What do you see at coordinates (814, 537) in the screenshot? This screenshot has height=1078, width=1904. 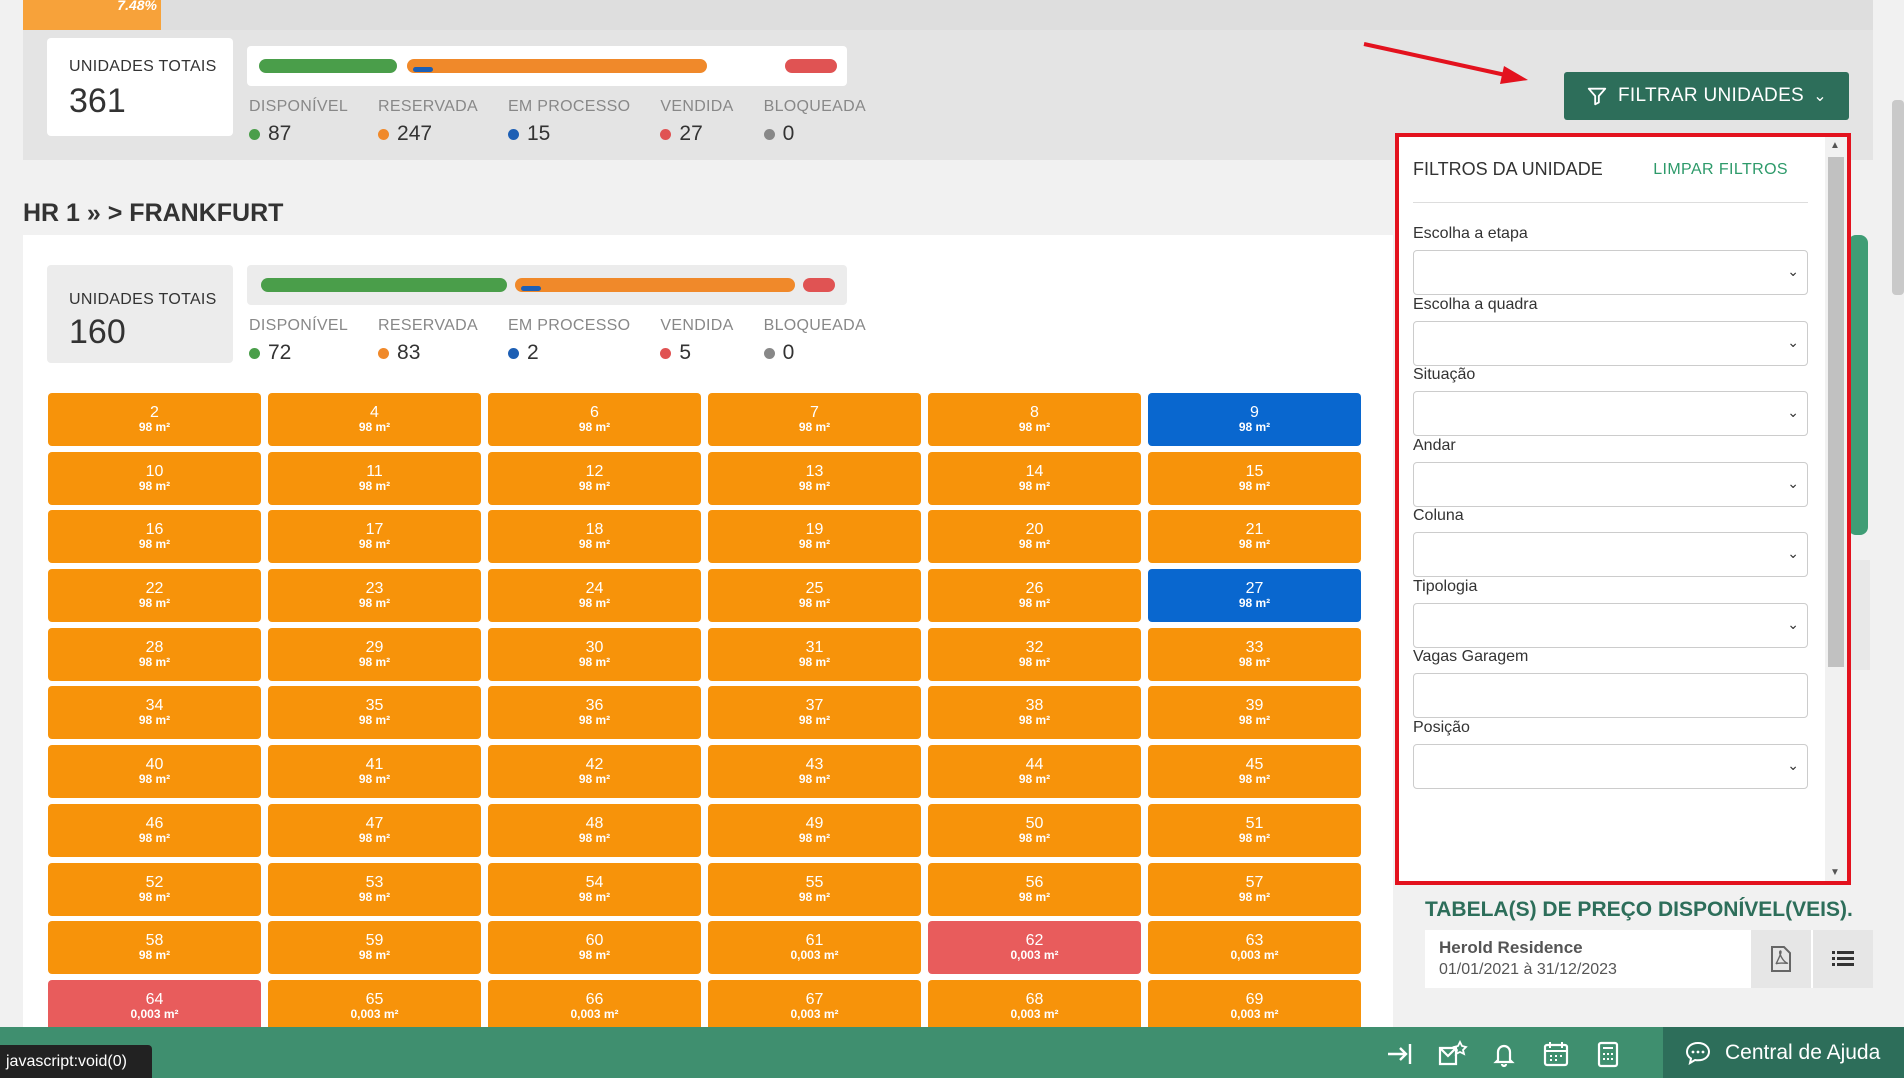 I see `unit-cell: 19 98 m²` at bounding box center [814, 537].